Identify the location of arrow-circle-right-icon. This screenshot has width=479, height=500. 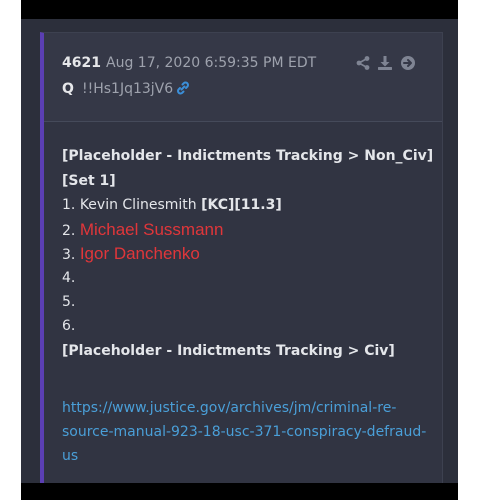
(408, 65).